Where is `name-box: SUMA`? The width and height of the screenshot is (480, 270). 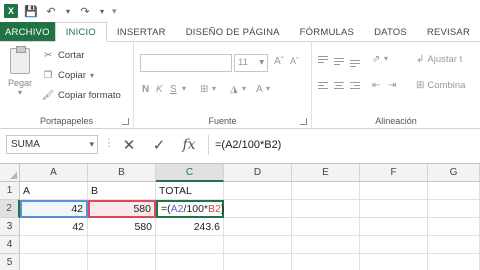 name-box: SUMA is located at coordinates (52, 144).